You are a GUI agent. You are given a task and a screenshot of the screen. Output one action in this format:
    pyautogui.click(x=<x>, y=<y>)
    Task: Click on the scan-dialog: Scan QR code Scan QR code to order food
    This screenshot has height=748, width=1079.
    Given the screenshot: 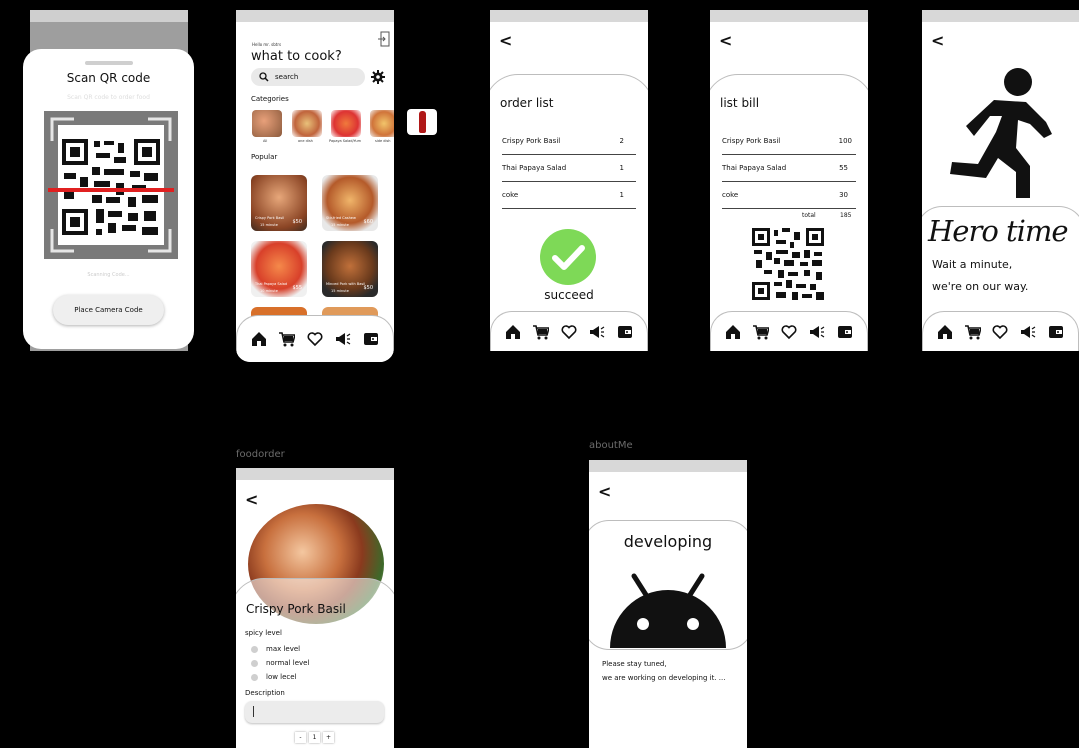 What is the action you would take?
    pyautogui.click(x=108, y=199)
    